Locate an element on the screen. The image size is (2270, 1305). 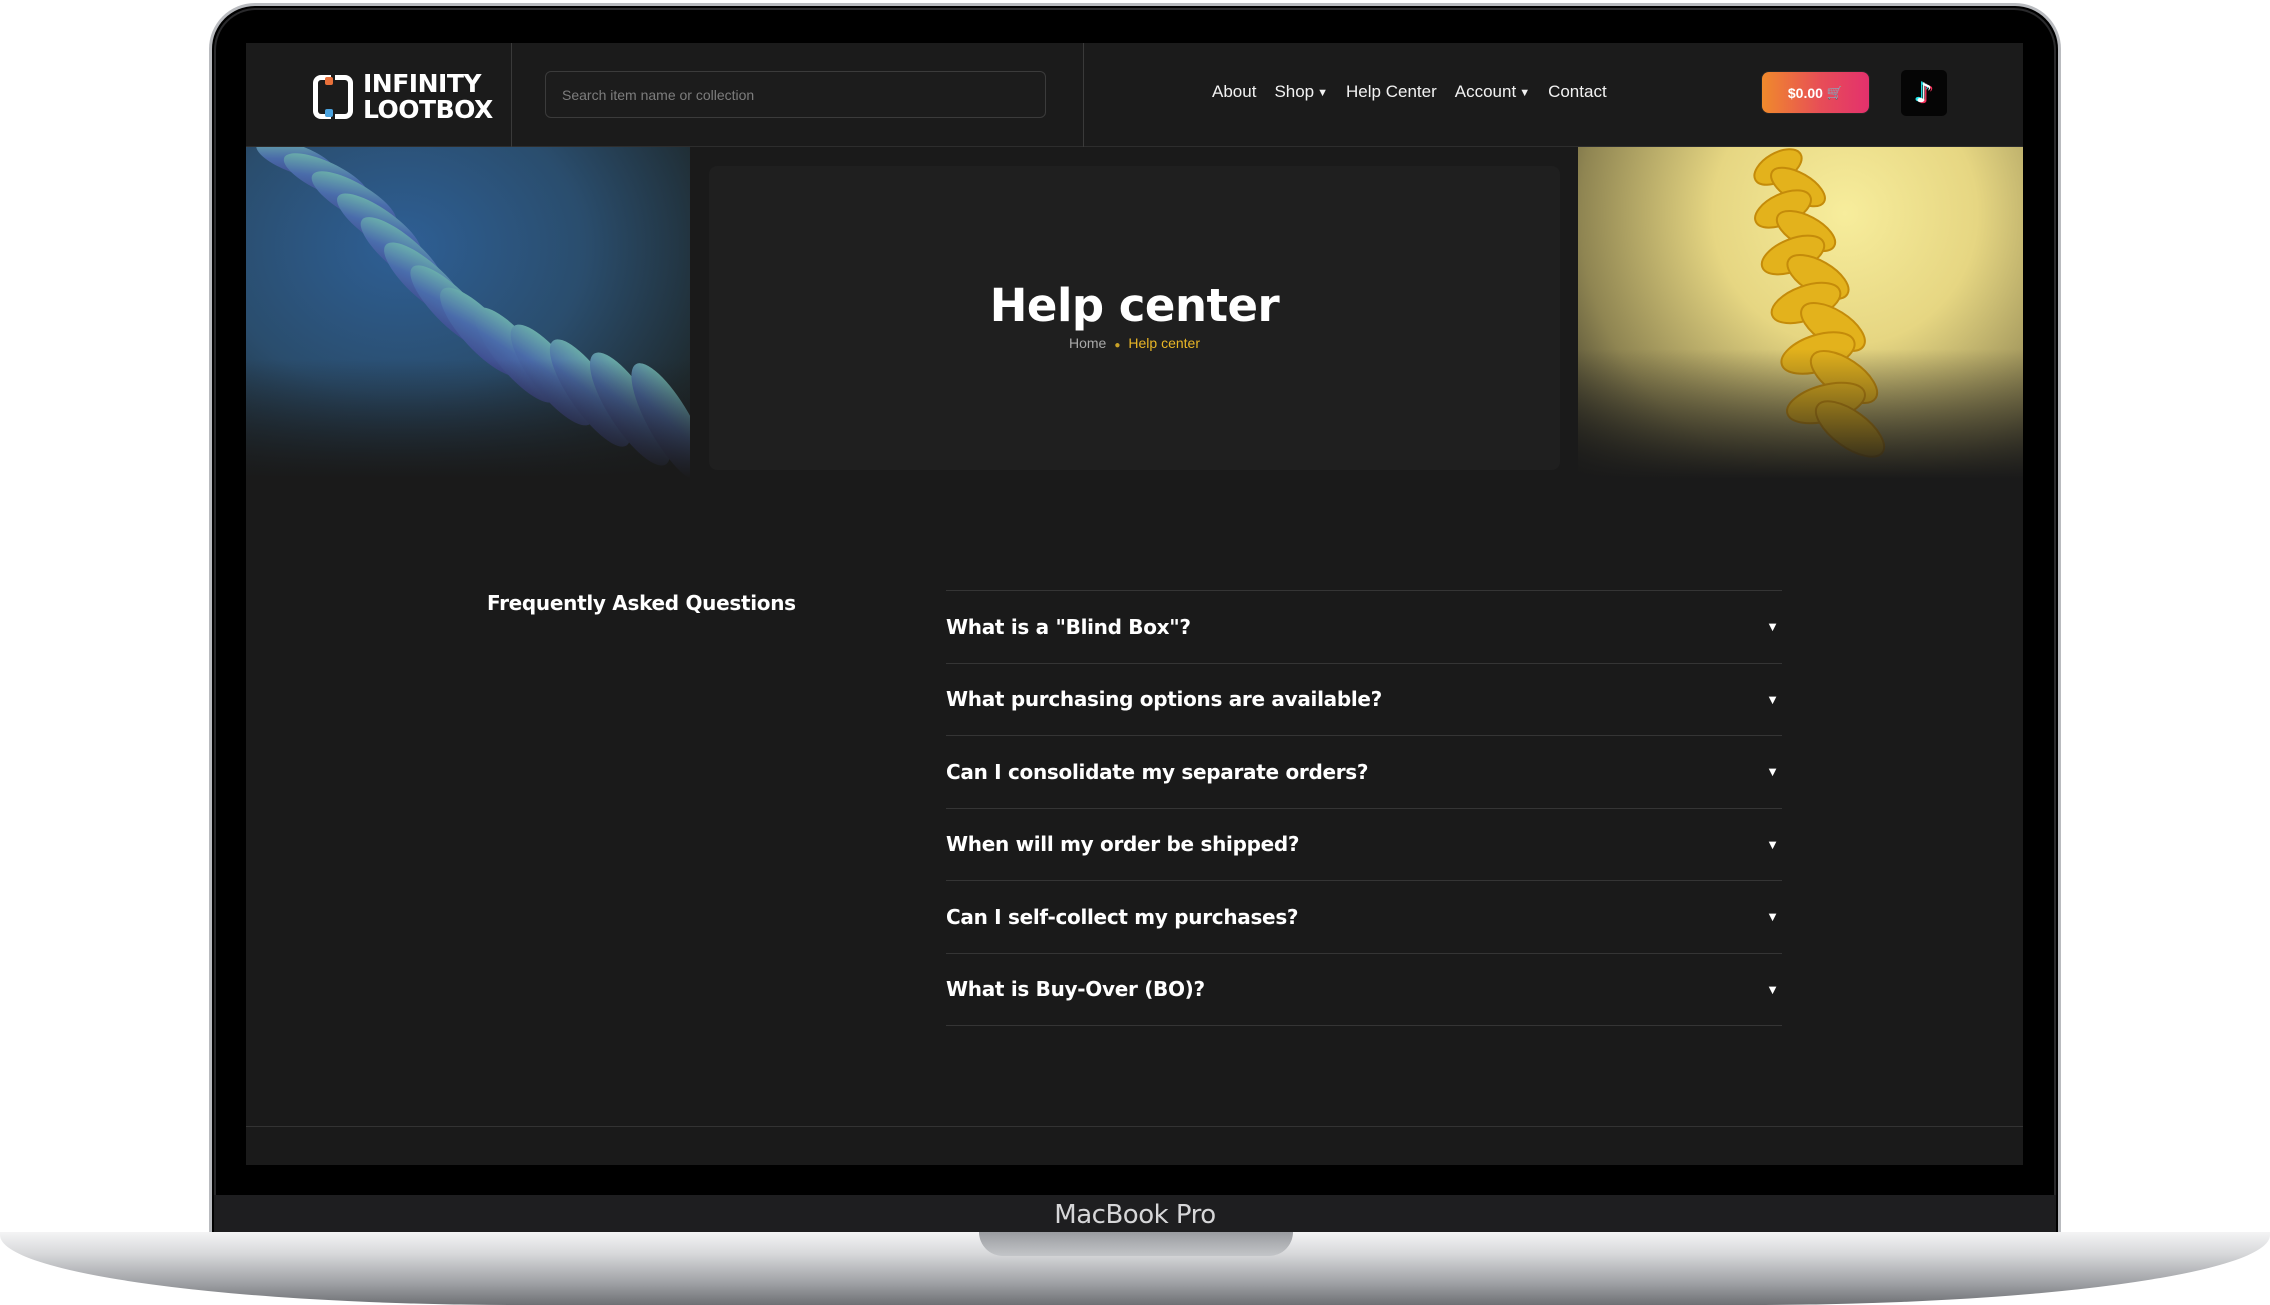
nav-label: About is located at coordinates (1234, 91).